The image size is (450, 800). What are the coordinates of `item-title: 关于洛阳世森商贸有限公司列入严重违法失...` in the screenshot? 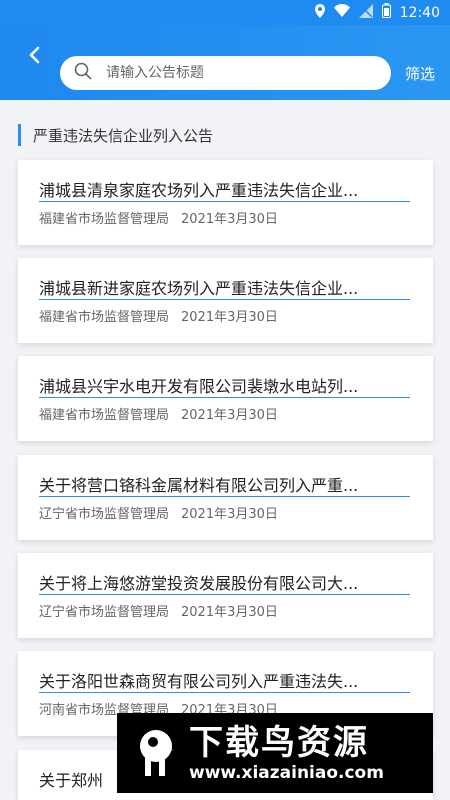 It's located at (199, 681).